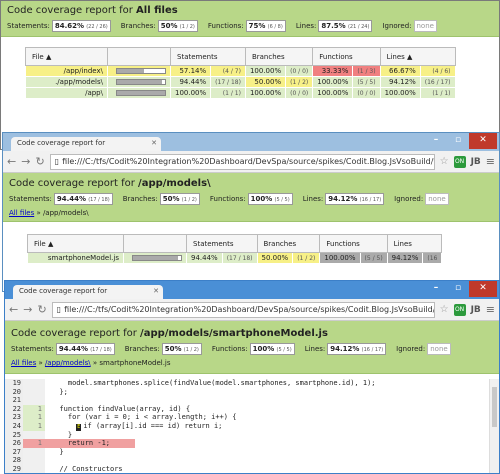 The height and width of the screenshot is (474, 500). What do you see at coordinates (228, 82) in the screenshot?
I see `statements-frac: (17 / 18)` at bounding box center [228, 82].